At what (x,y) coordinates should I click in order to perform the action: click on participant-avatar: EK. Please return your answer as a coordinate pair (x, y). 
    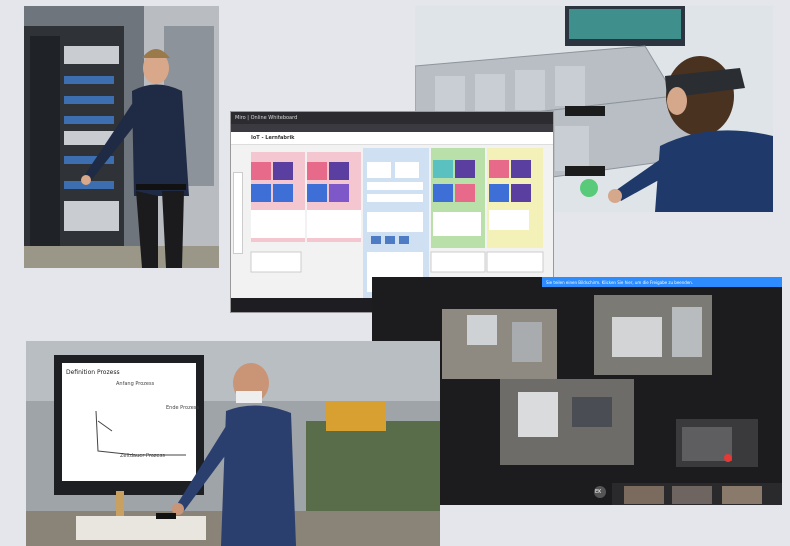
    Looking at the image, I should click on (598, 492).